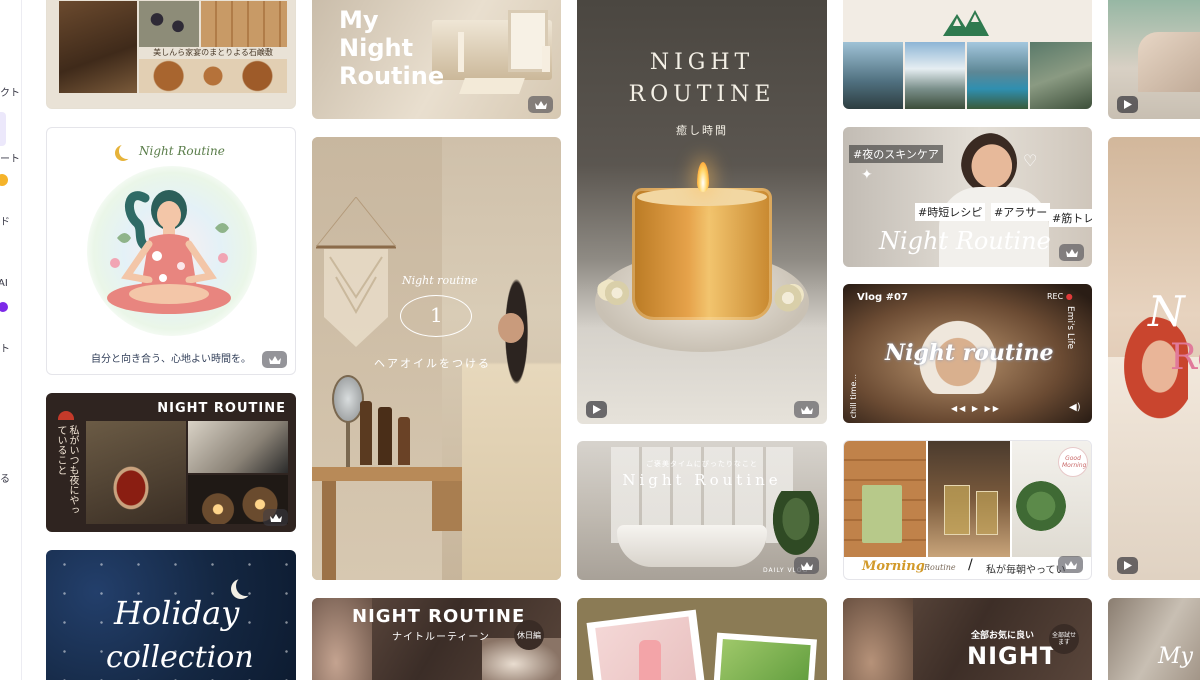  What do you see at coordinates (3, 129) in the screenshot?
I see `sidebar-active-indicator` at bounding box center [3, 129].